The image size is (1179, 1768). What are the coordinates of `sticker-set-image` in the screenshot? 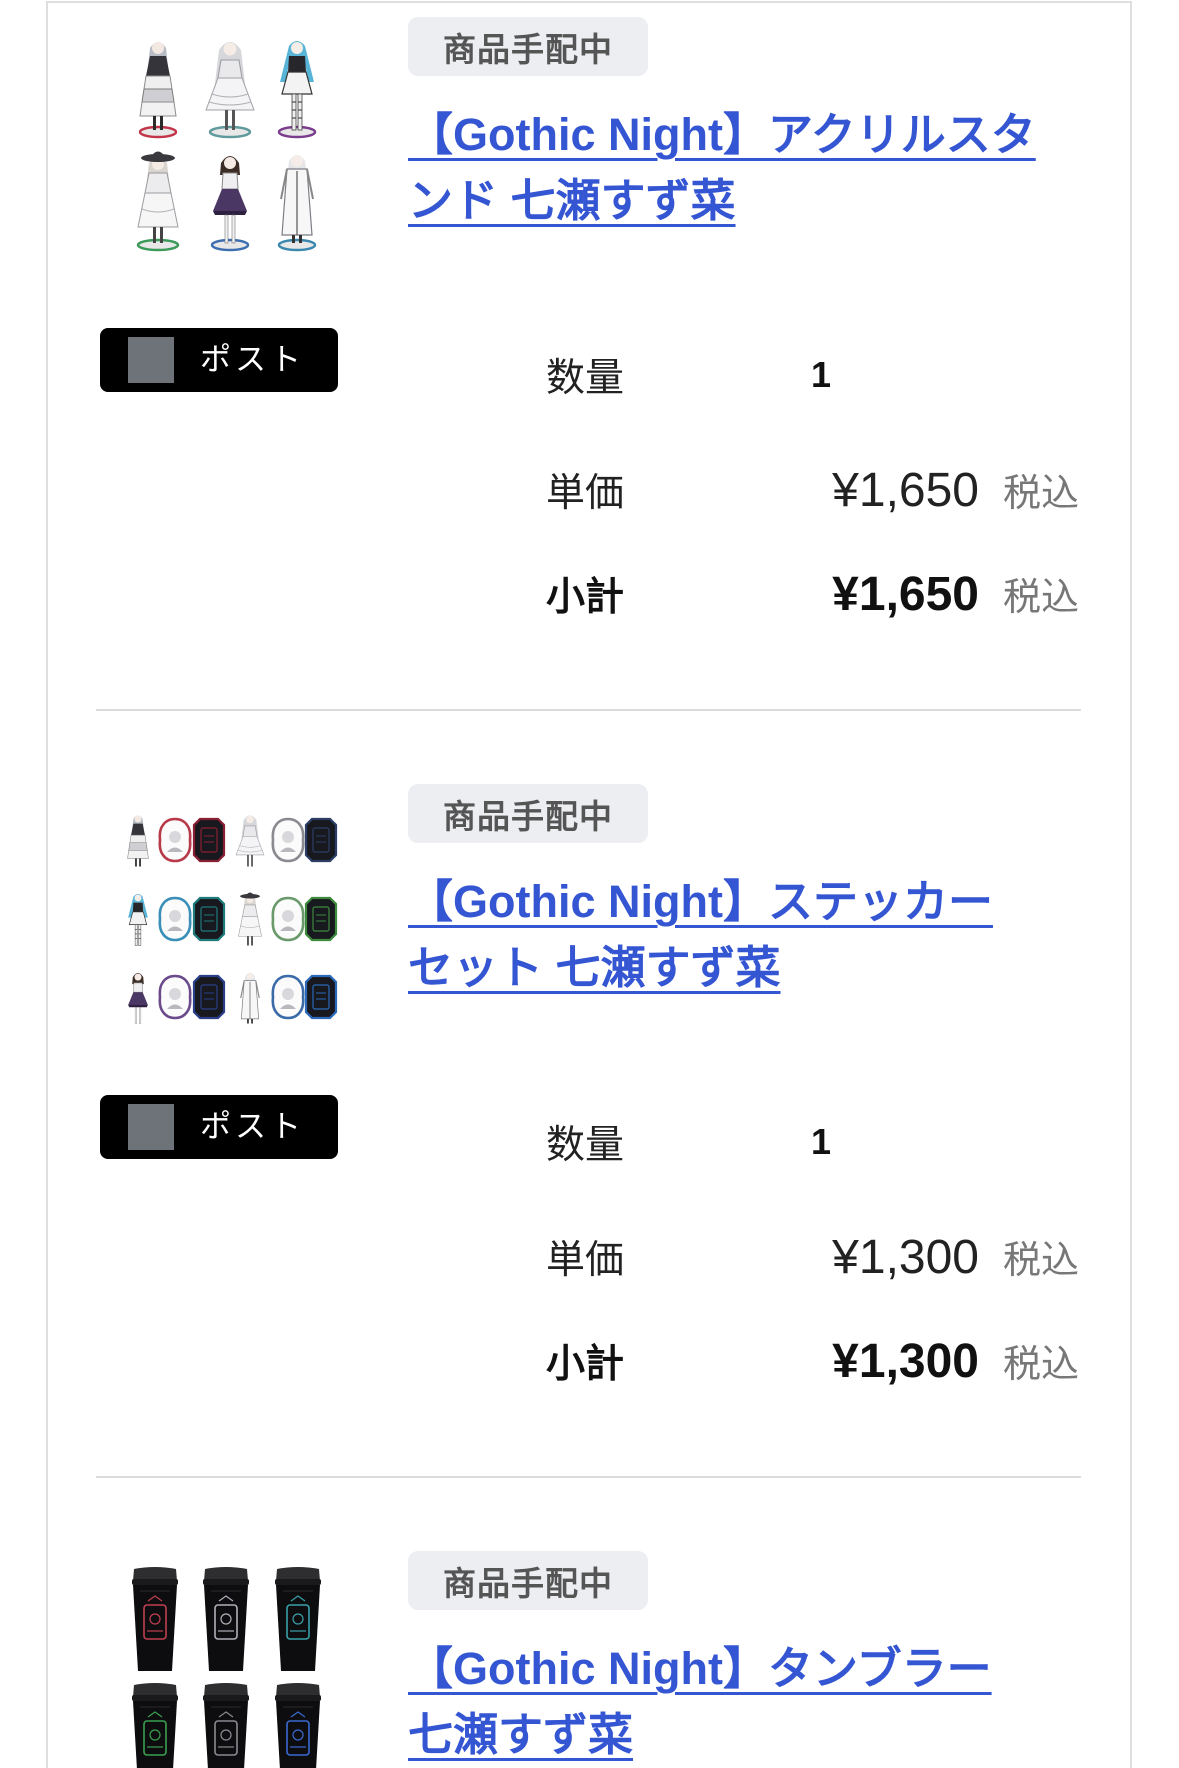 It's located at (241, 919).